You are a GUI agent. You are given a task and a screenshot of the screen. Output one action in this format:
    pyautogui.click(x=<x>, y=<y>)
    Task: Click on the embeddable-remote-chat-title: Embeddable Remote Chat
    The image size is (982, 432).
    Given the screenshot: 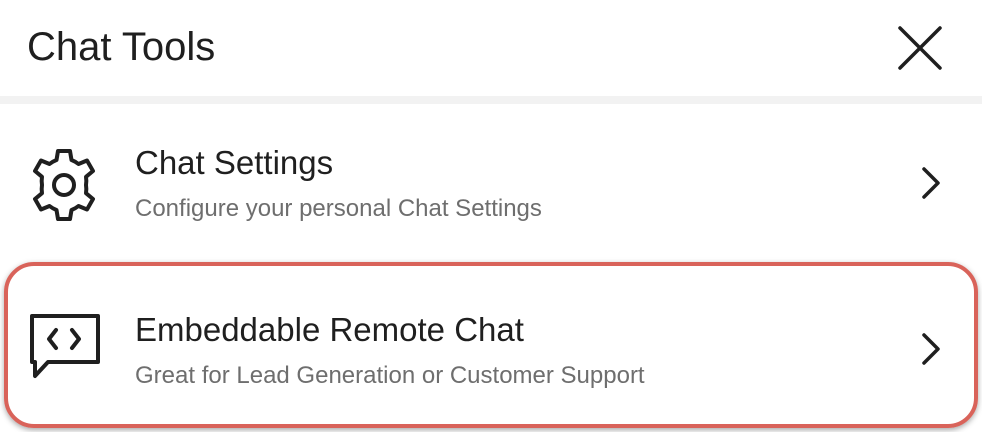 What is the action you would take?
    pyautogui.click(x=329, y=329)
    